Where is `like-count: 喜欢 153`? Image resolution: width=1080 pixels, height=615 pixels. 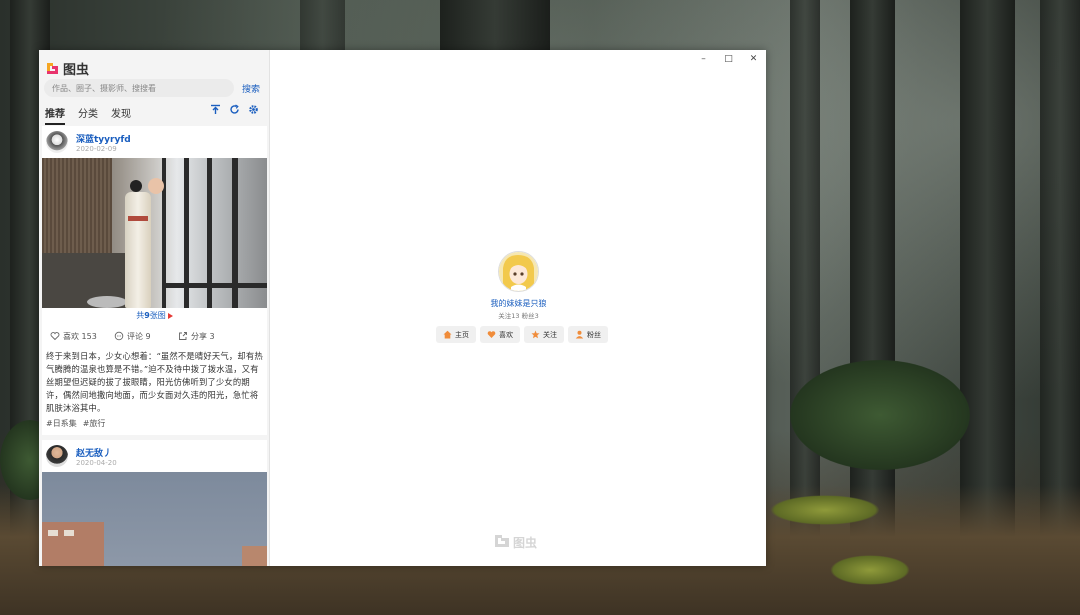 like-count: 喜欢 153 is located at coordinates (80, 336).